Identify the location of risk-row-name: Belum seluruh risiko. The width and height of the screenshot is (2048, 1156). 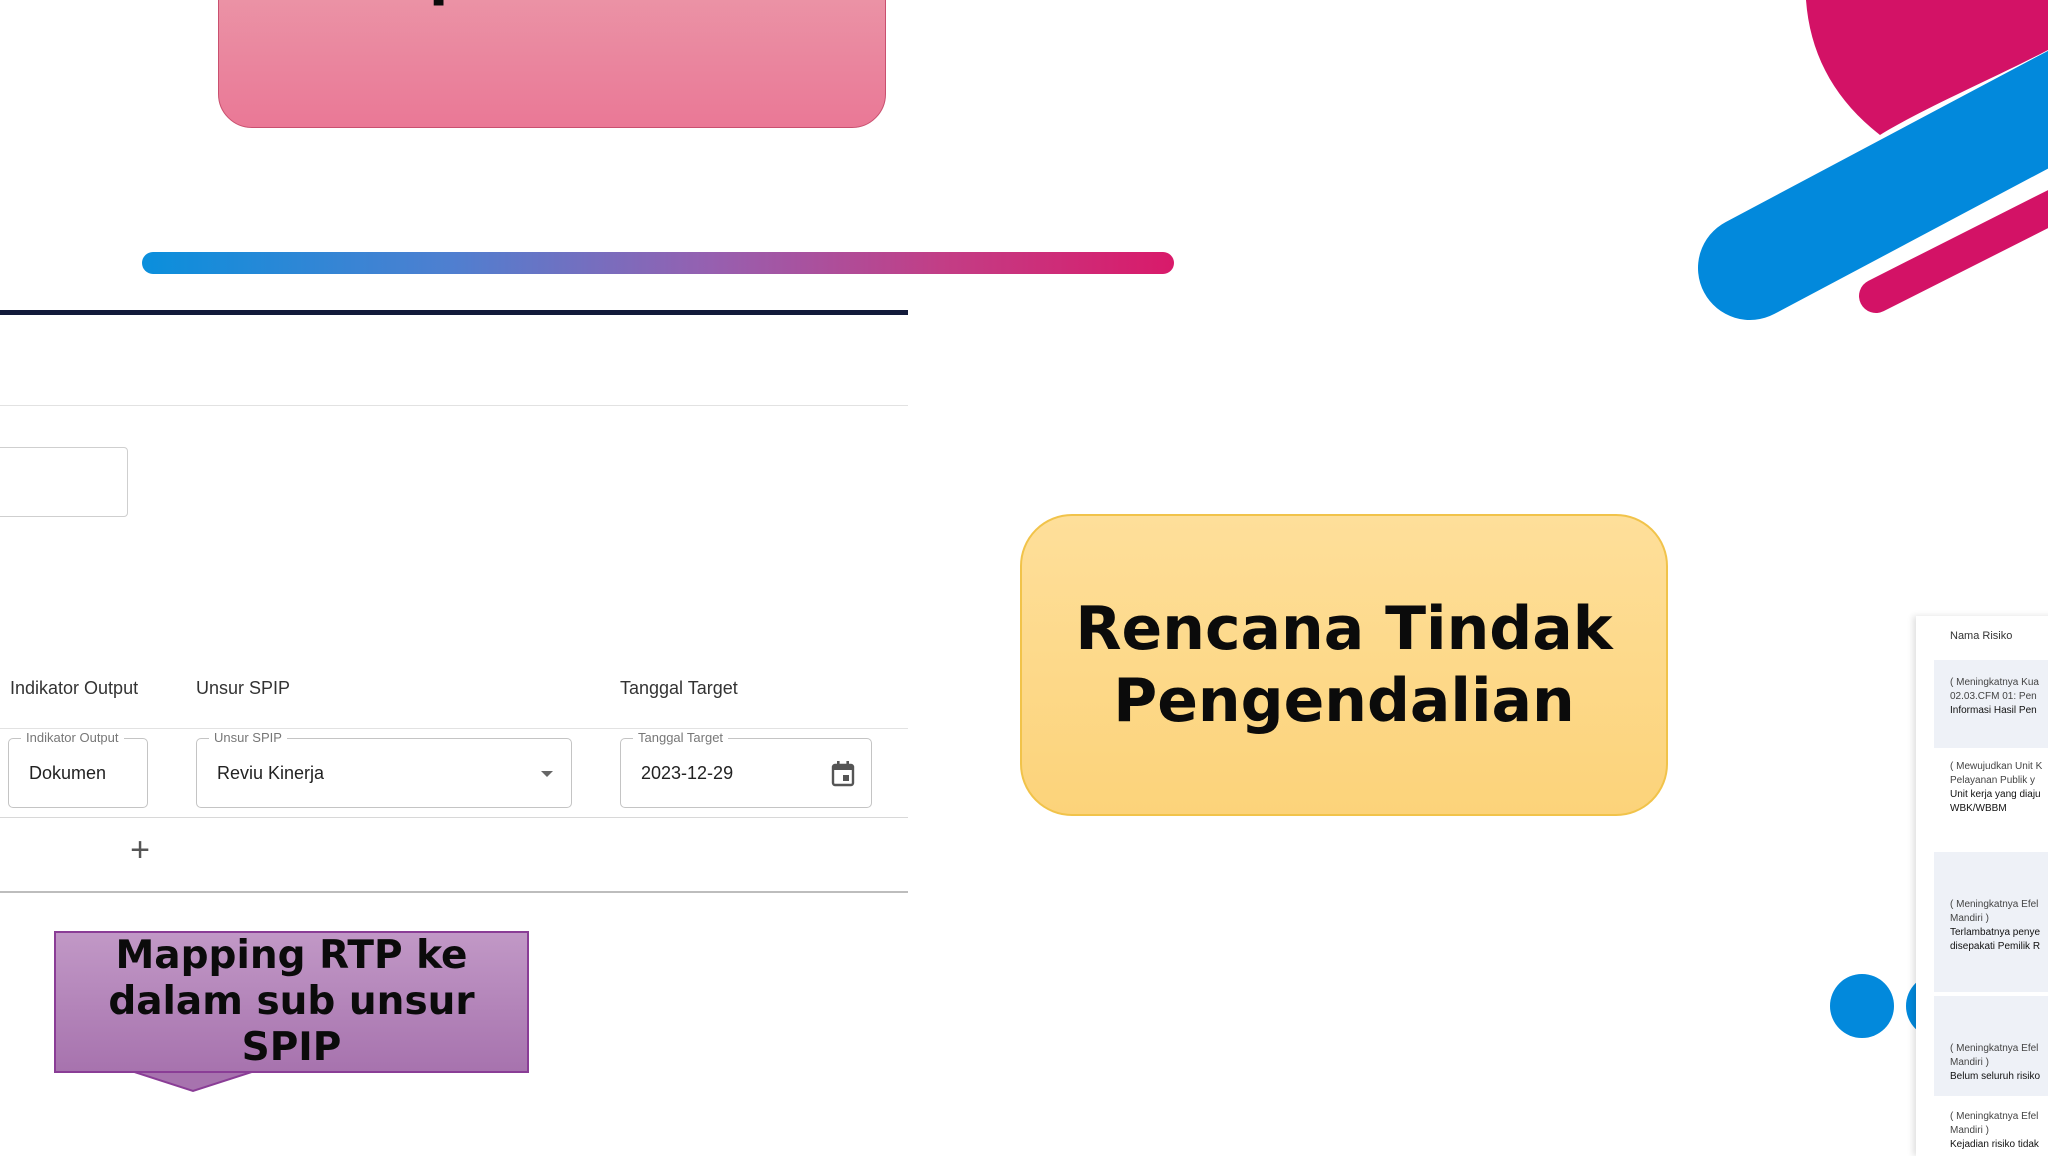
(1995, 1076).